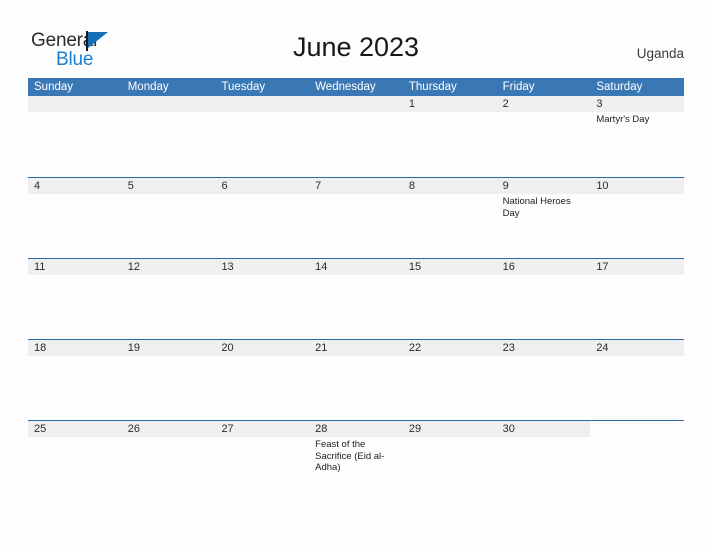 Image resolution: width=712 pixels, height=550 pixels. What do you see at coordinates (133, 348) in the screenshot?
I see `day-number: 19` at bounding box center [133, 348].